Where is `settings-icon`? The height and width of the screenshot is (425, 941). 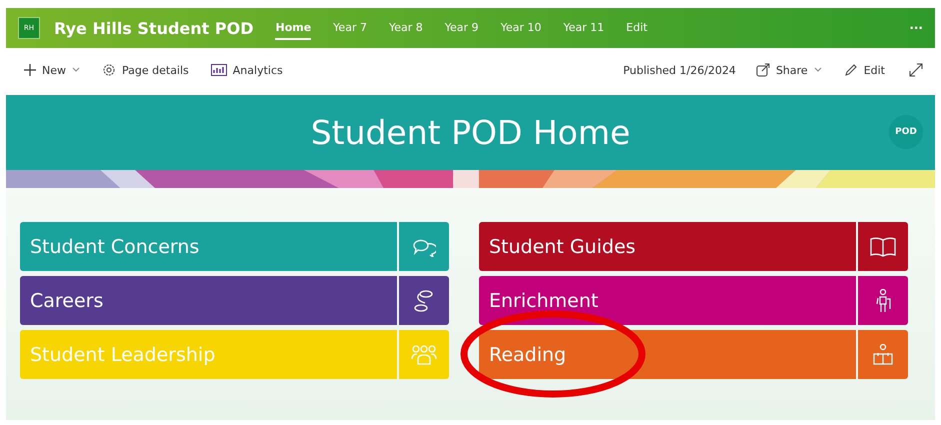 settings-icon is located at coordinates (109, 70).